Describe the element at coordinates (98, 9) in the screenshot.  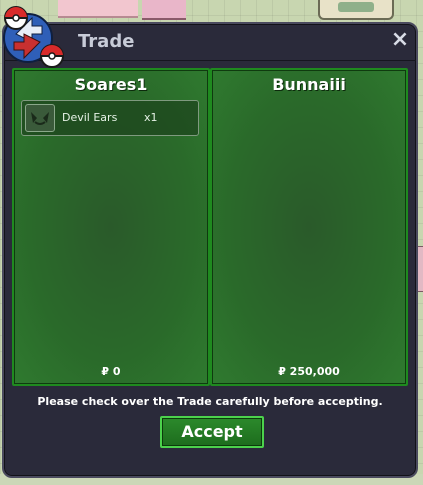
I see `background-scenery` at that location.